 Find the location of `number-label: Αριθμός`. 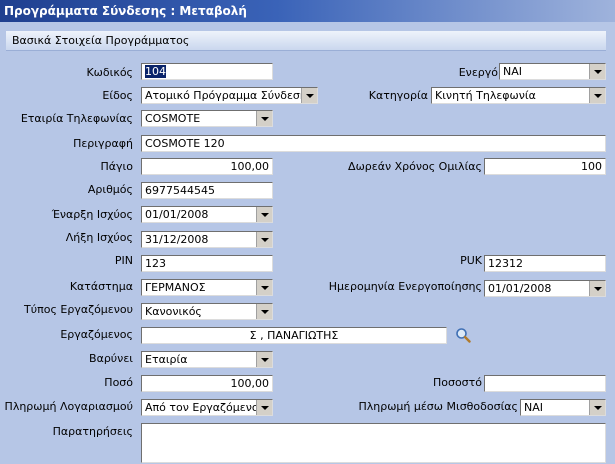

number-label: Αριθμός is located at coordinates (110, 189).